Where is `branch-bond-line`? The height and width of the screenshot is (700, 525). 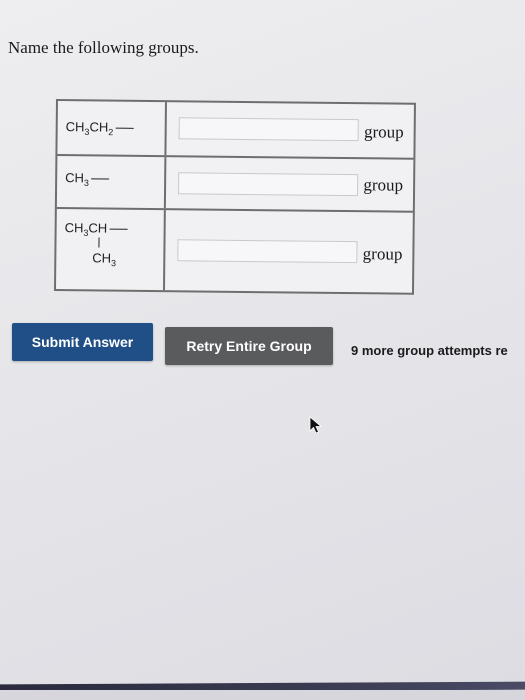
branch-bond-line is located at coordinates (99, 242).